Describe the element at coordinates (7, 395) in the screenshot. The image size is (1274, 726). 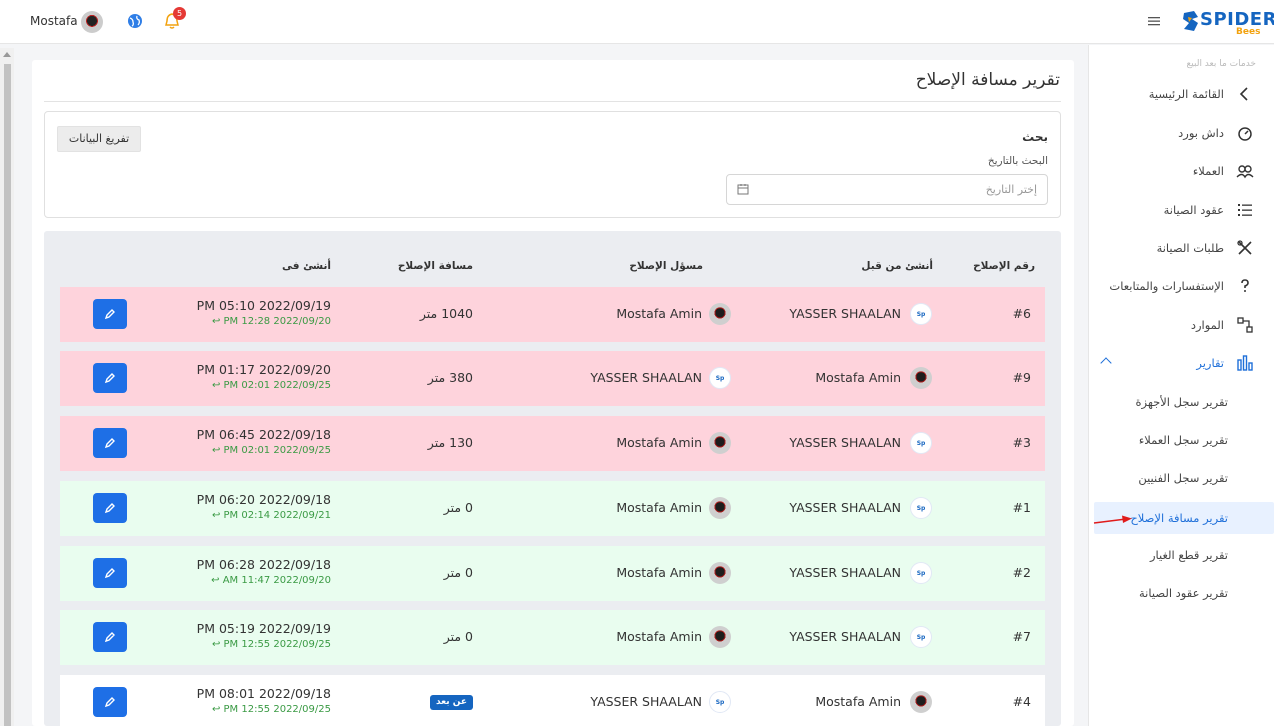
I see `scrollbar-thumb` at that location.